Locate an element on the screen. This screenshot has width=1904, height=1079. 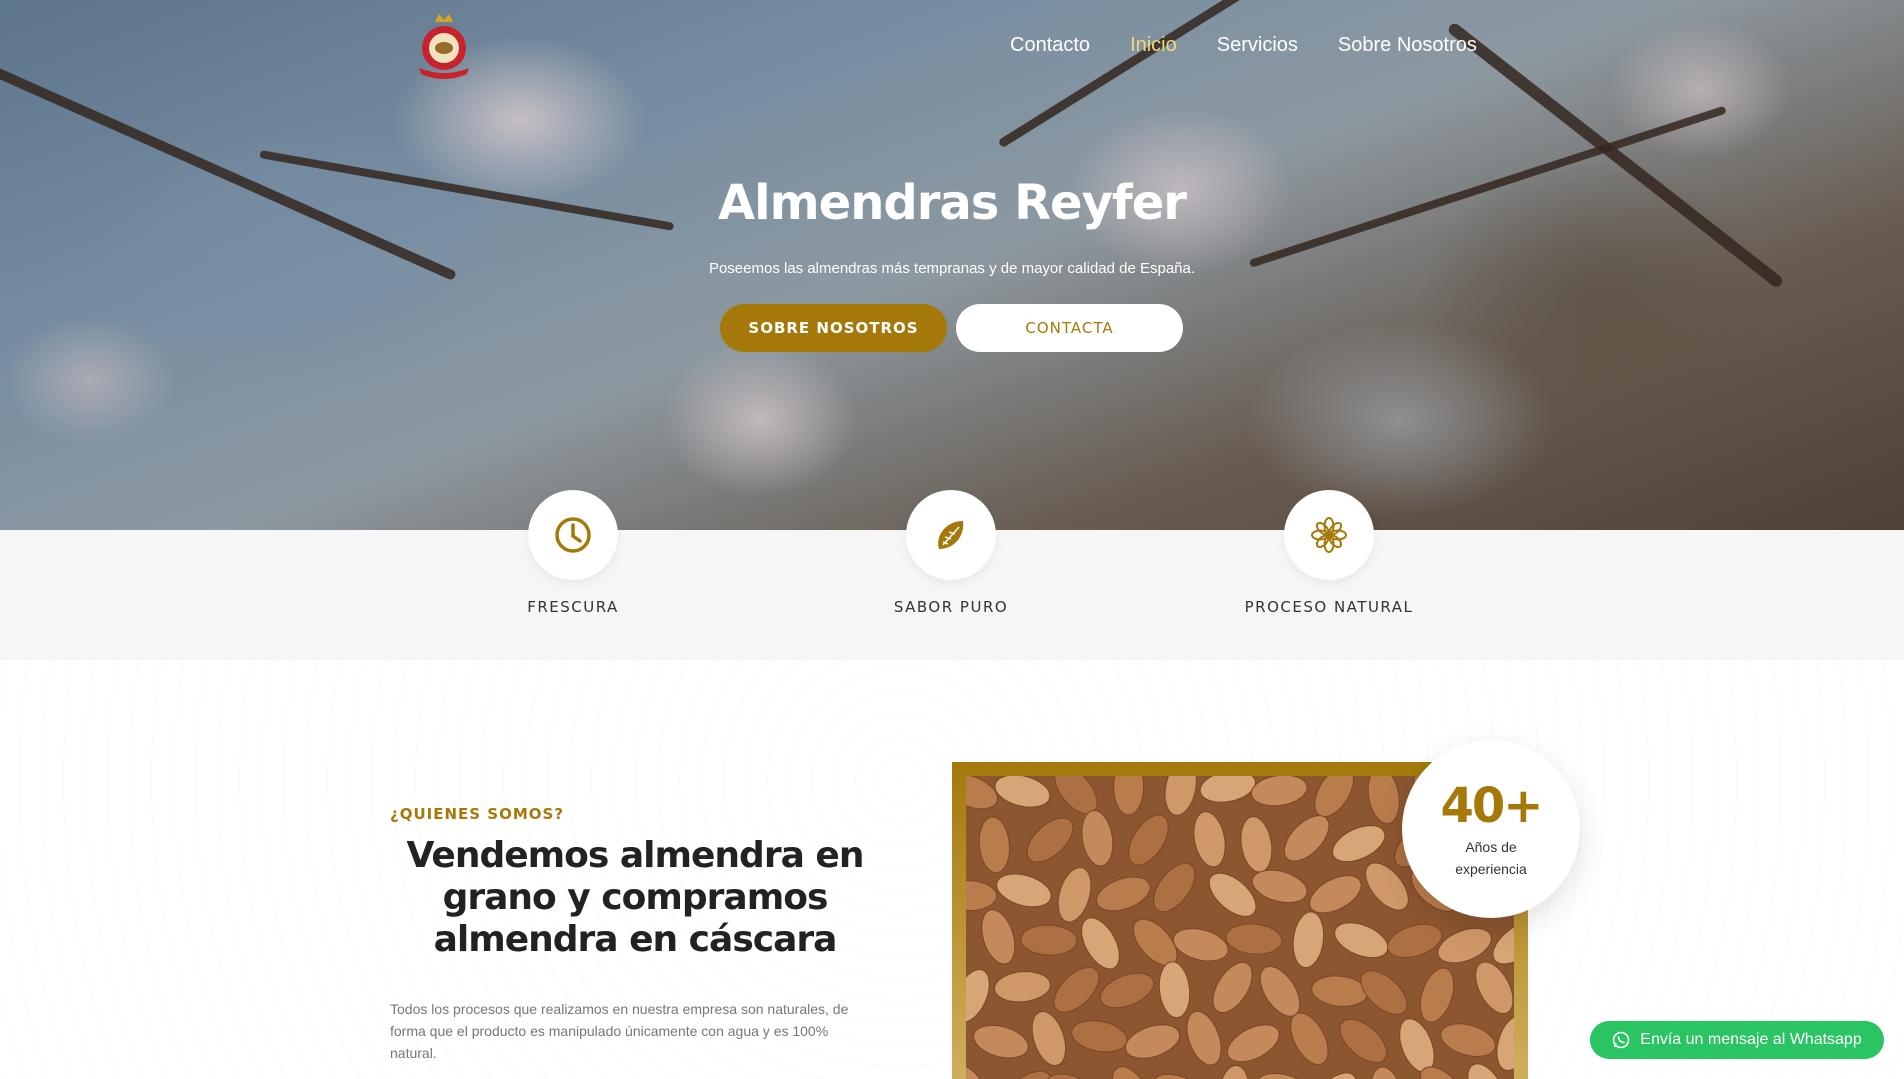
experience-label: Años de experiencia is located at coordinates (1491, 858).